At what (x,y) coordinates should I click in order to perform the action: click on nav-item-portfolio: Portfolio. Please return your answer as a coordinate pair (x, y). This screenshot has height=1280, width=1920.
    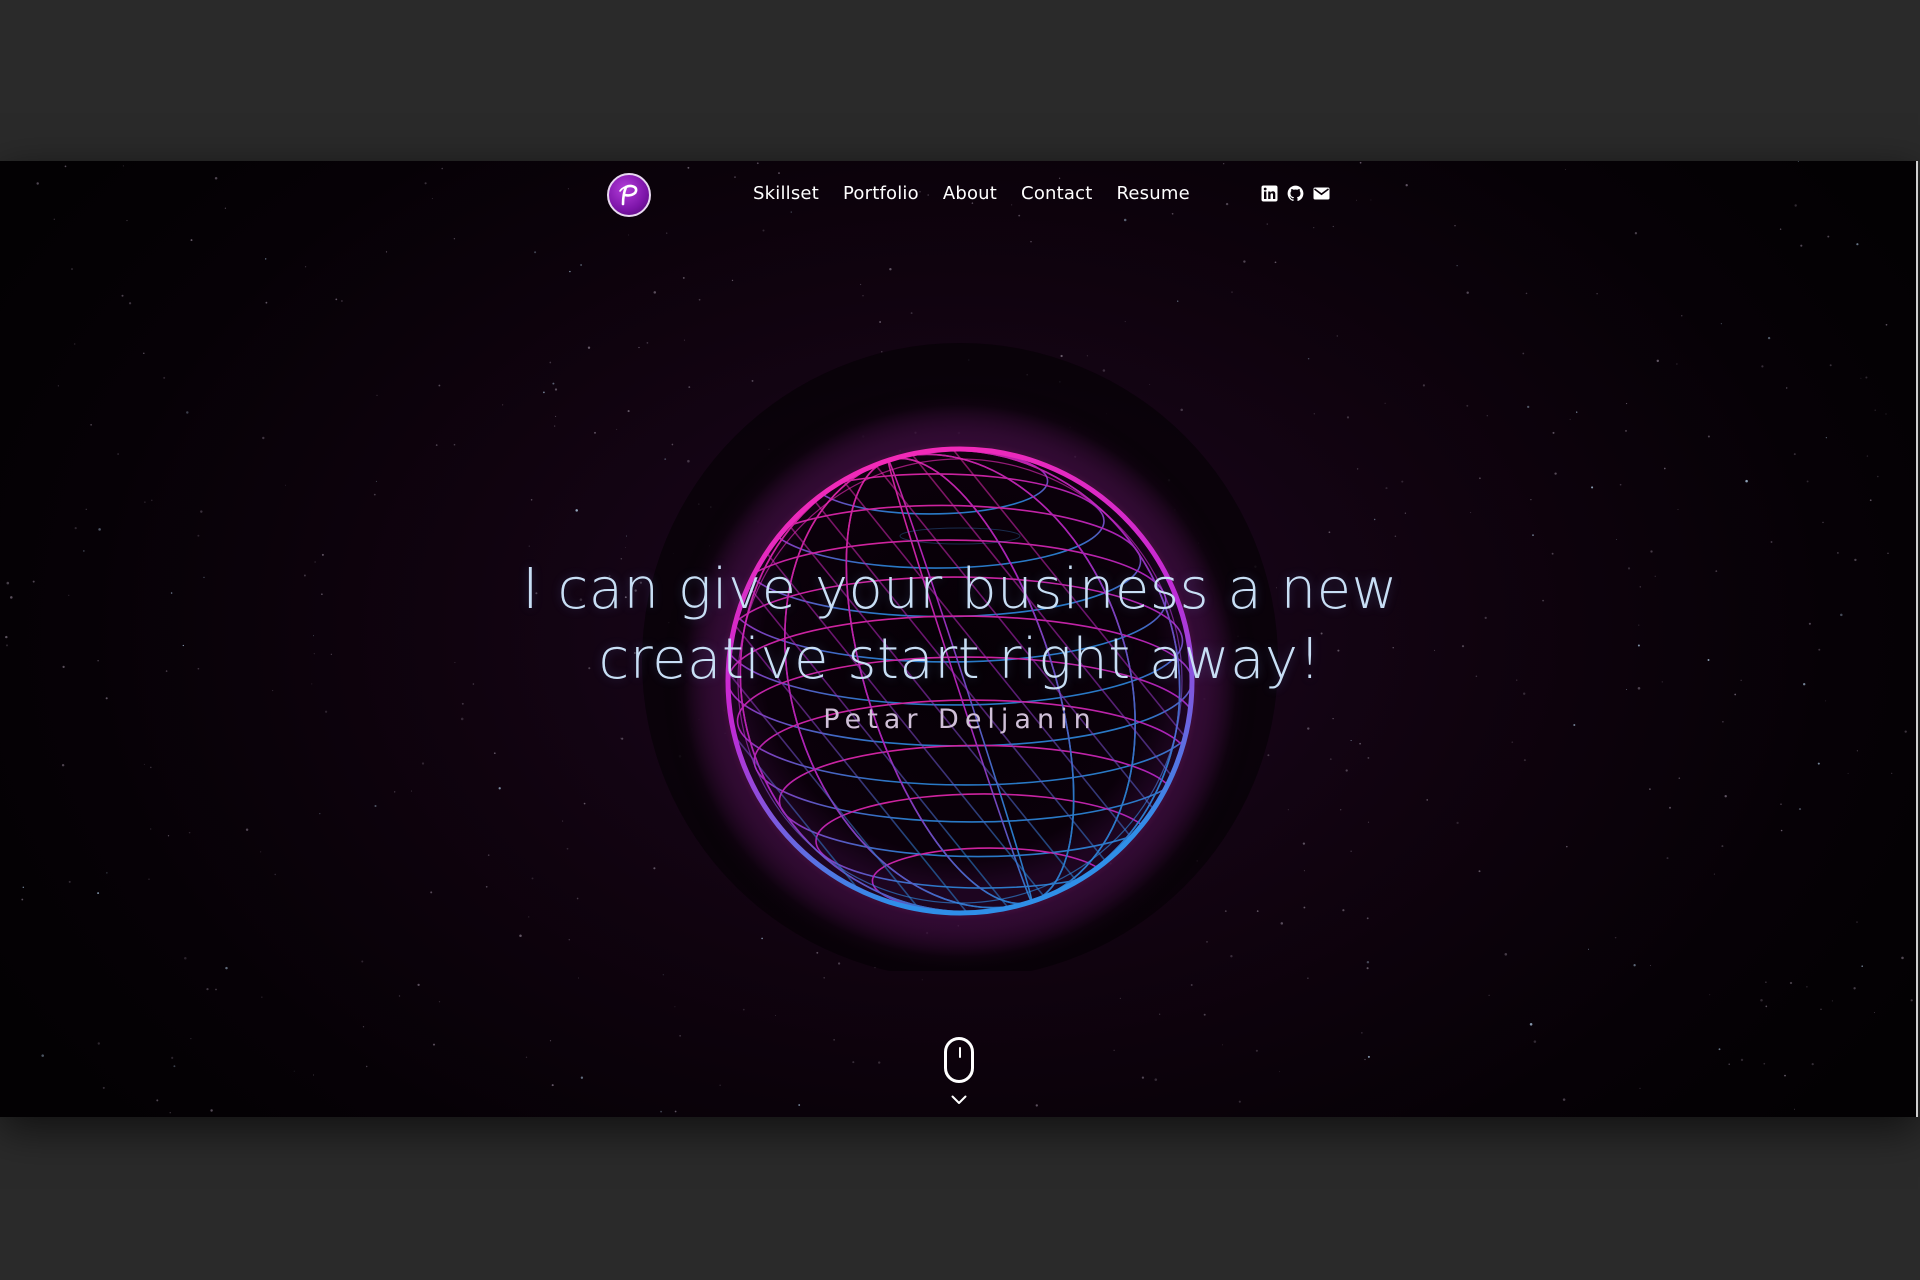
    Looking at the image, I should click on (881, 193).